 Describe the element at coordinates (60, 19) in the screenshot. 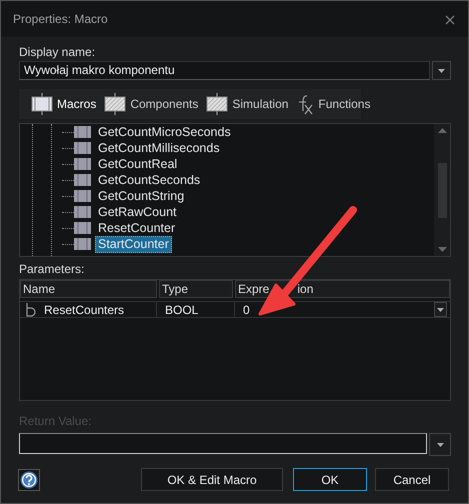

I see `window-title: Properties: Macro` at that location.